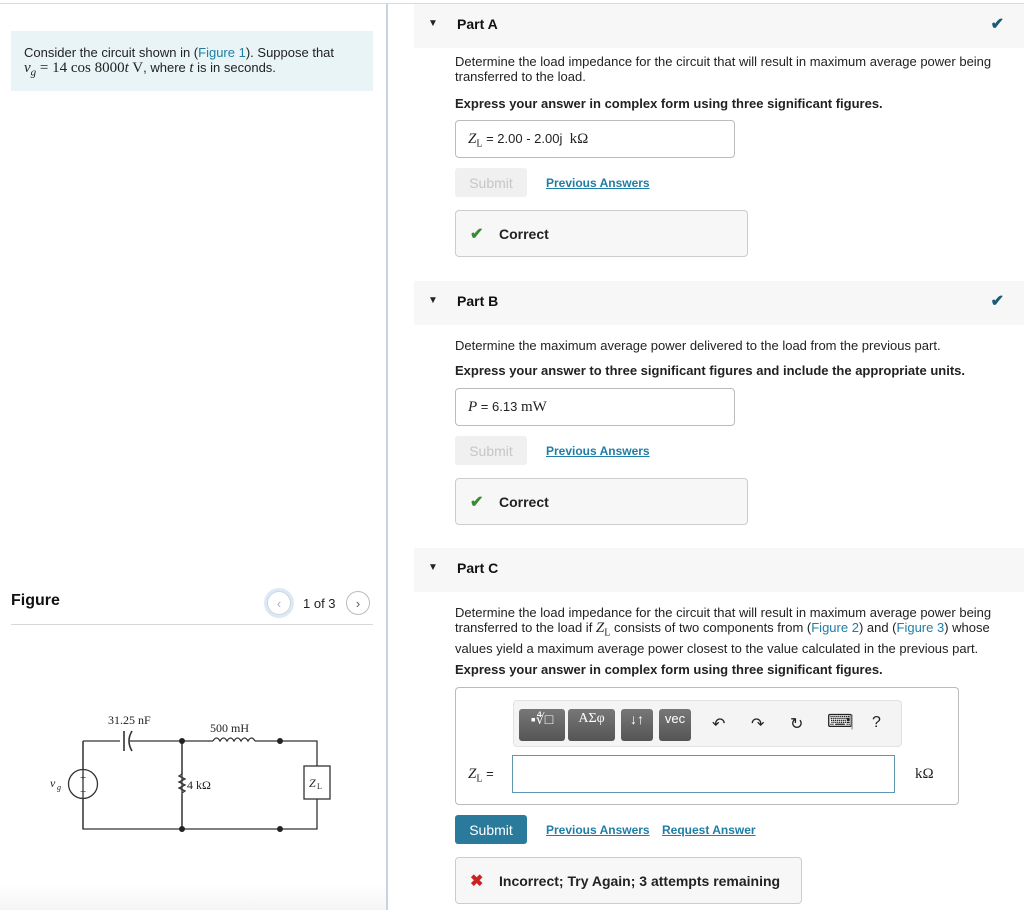 The height and width of the screenshot is (910, 1024). I want to click on part-c-header: ▼ Part C, so click(719, 570).